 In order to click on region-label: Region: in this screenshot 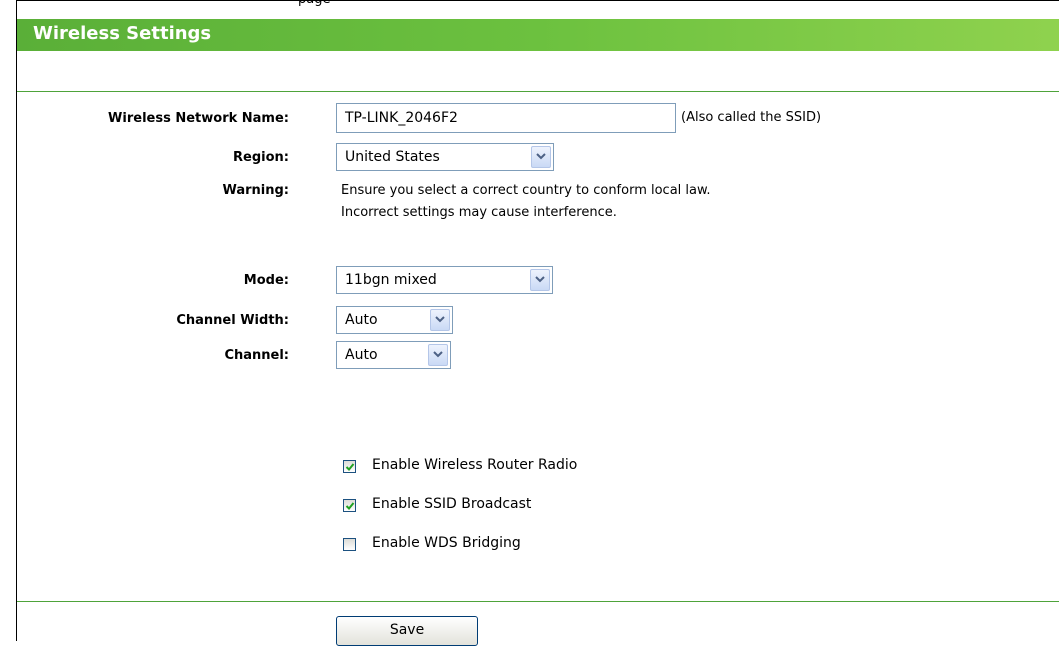, I will do `click(261, 157)`.